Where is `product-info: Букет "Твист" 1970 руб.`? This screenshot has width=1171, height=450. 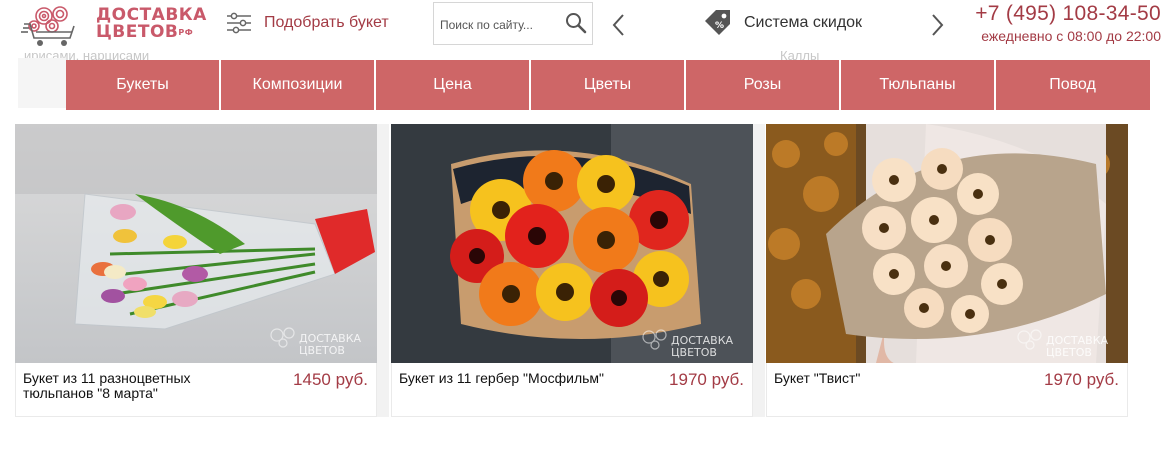
product-info: Букет "Твист" 1970 руб. is located at coordinates (947, 390).